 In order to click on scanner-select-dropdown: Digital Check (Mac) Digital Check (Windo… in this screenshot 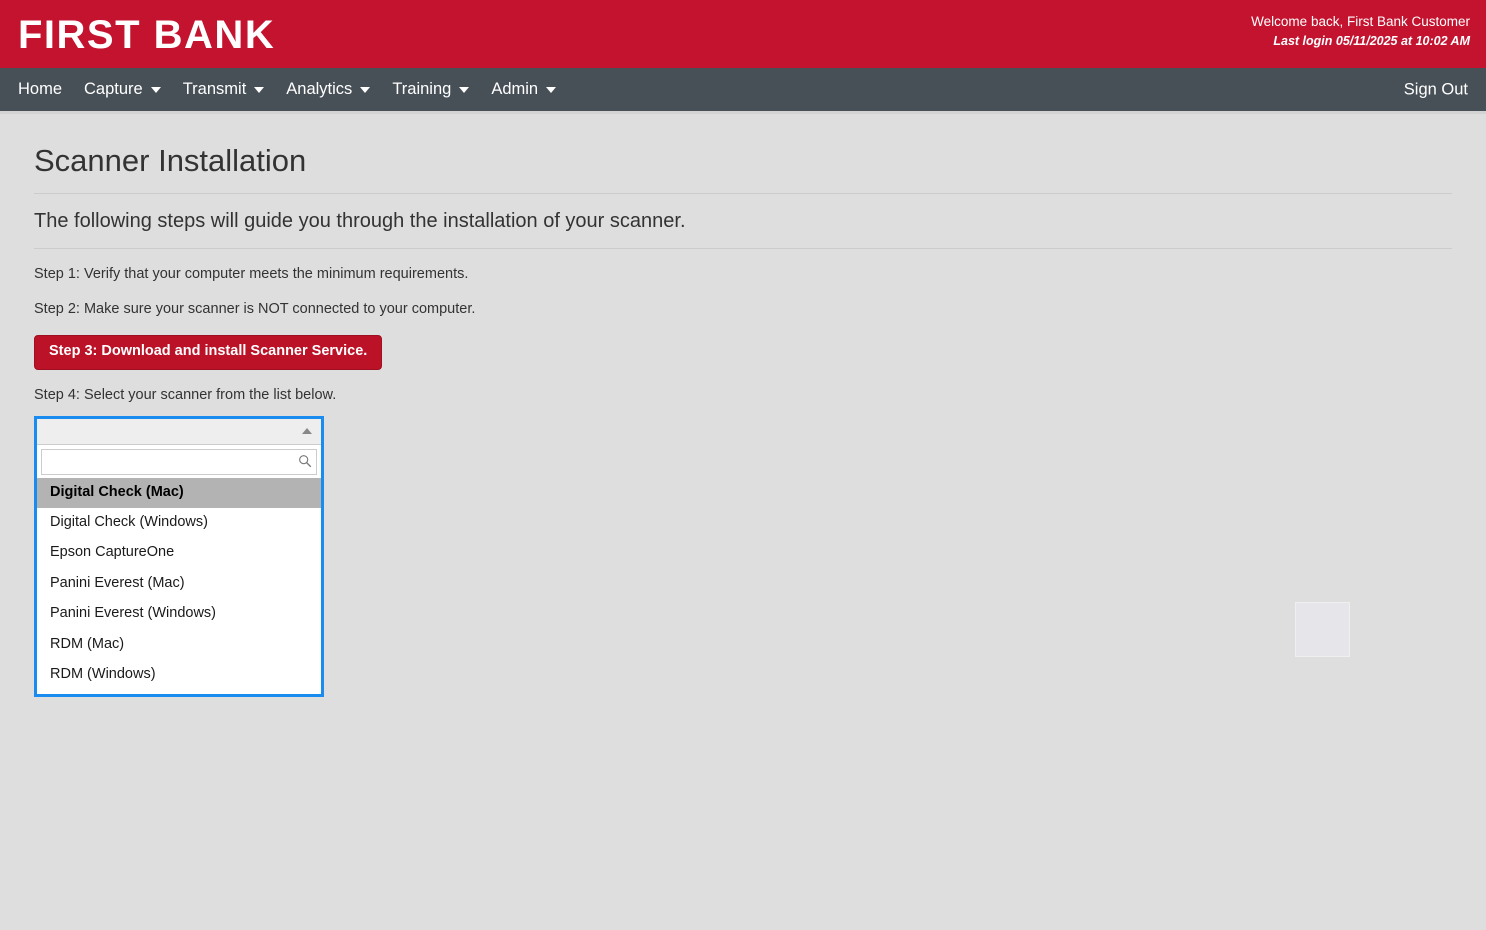, I will do `click(179, 556)`.